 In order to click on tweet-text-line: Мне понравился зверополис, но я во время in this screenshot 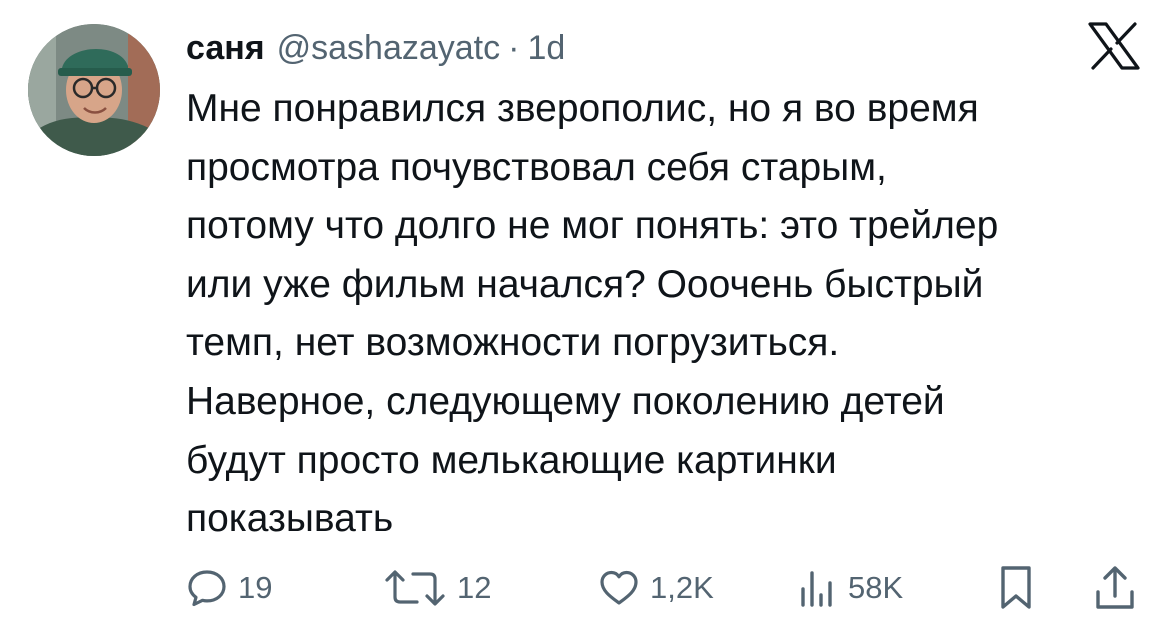, I will do `click(582, 108)`.